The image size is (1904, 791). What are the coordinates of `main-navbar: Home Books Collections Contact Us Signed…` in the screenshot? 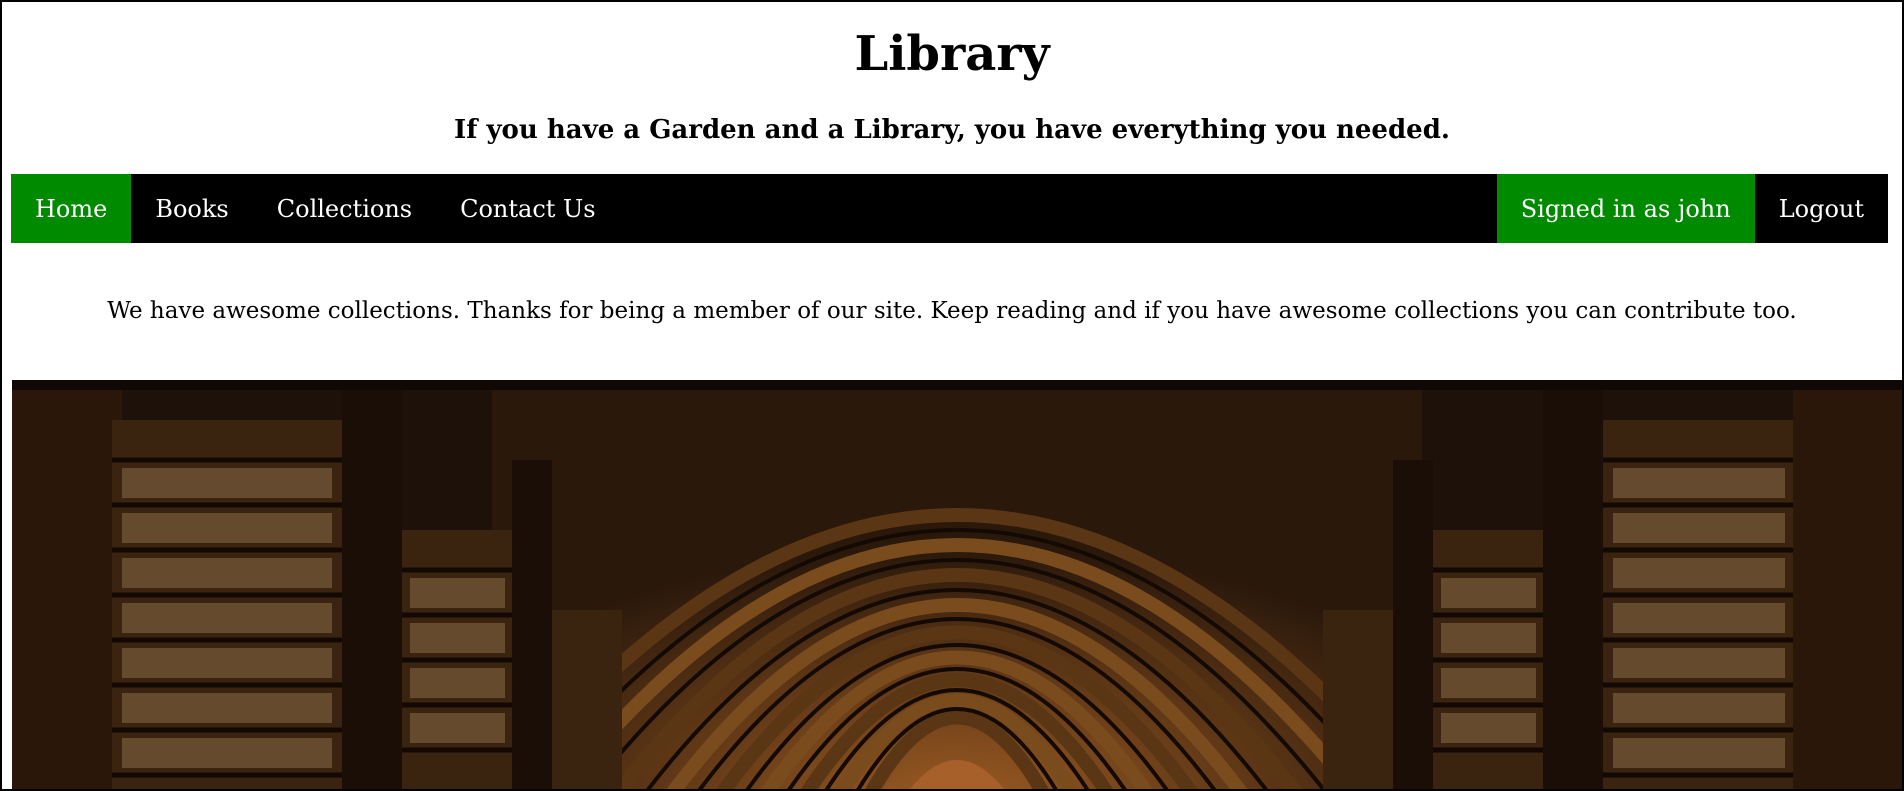 It's located at (949, 208).